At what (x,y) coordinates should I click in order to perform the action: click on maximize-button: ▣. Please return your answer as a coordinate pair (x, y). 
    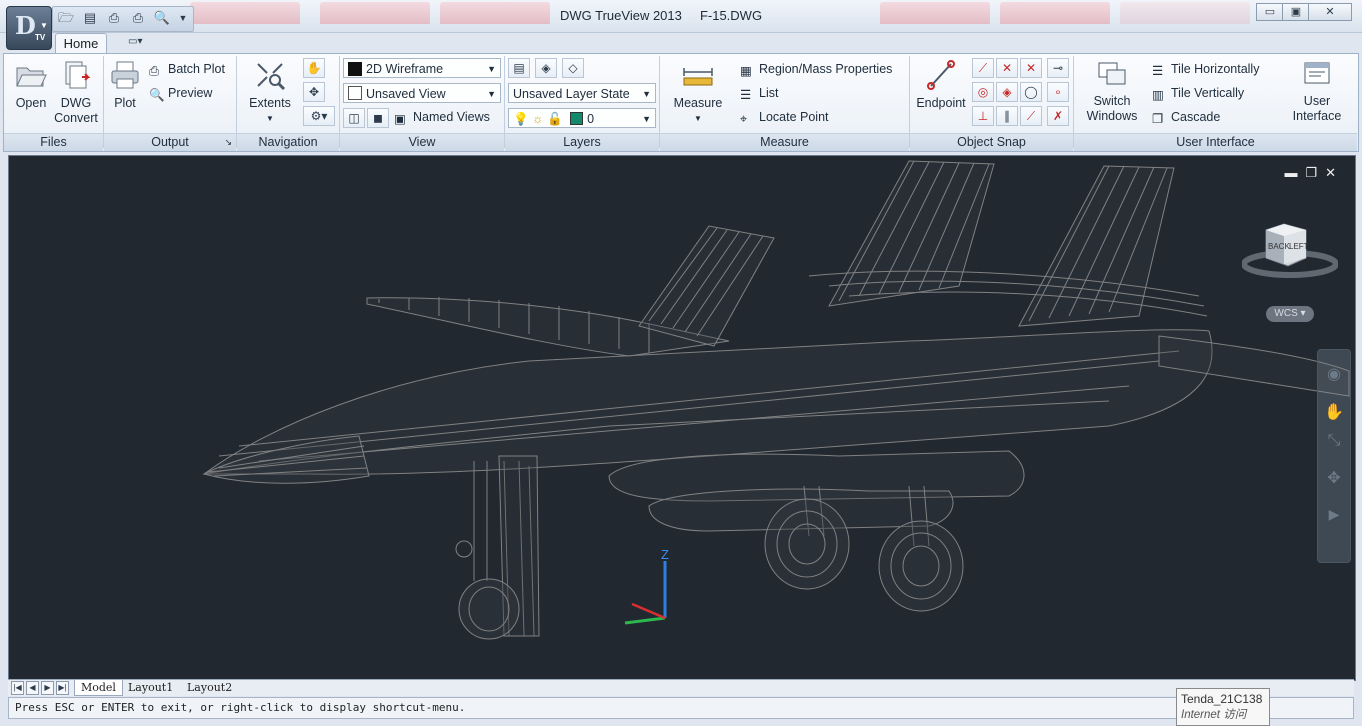
    Looking at the image, I should click on (1296, 12).